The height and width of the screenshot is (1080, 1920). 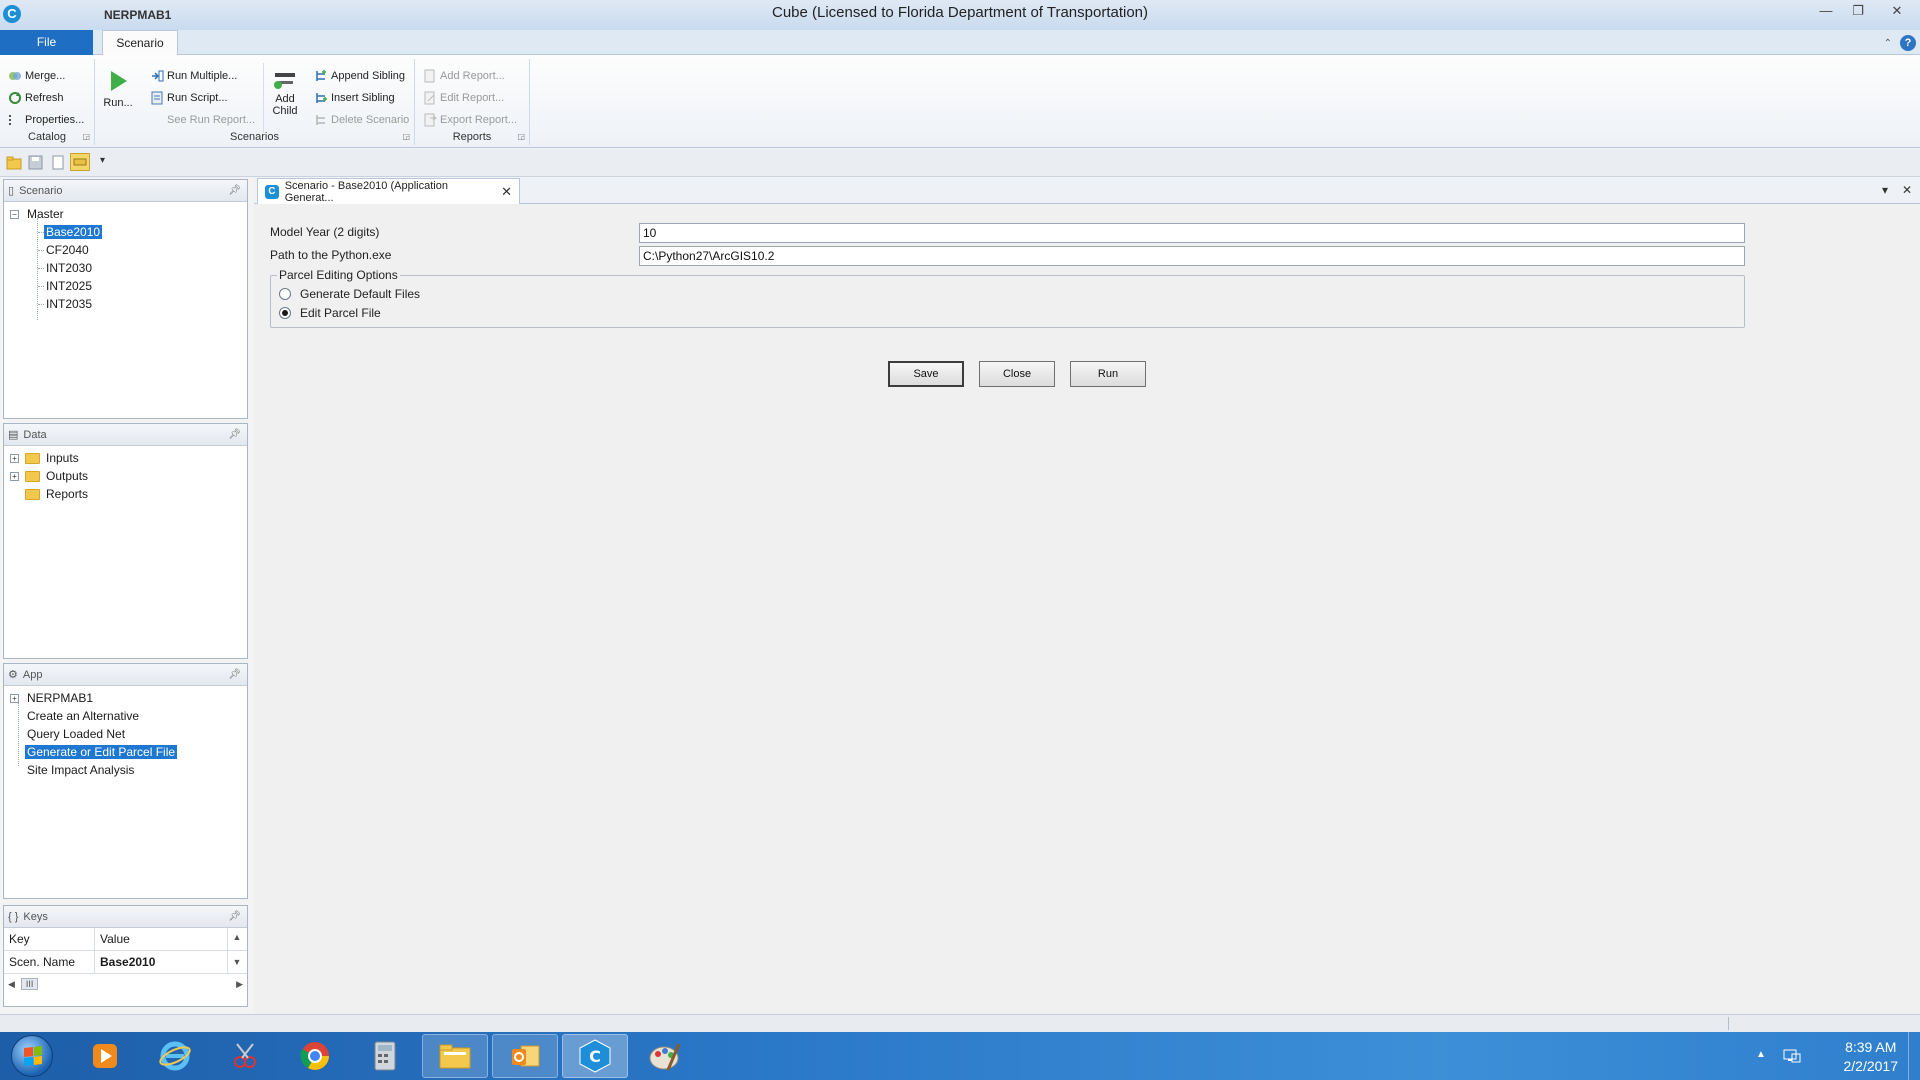 What do you see at coordinates (960, 1056) in the screenshot?
I see `taskbar: C ▲ 8:39 AM 2/2/2017` at bounding box center [960, 1056].